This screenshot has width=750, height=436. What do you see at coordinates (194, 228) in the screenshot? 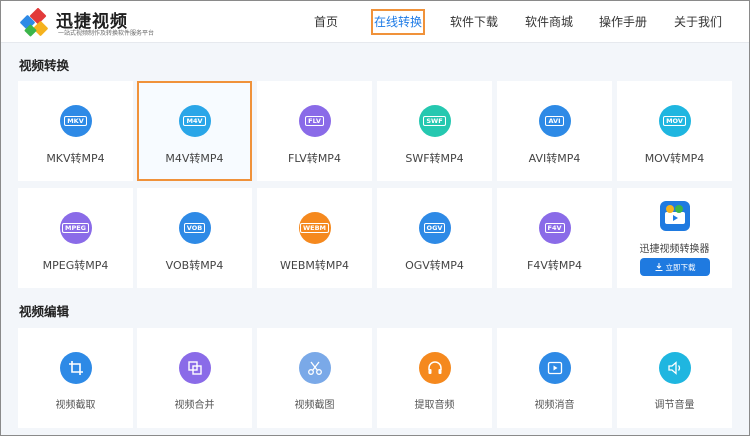
I see `vob-icon: VOB` at bounding box center [194, 228].